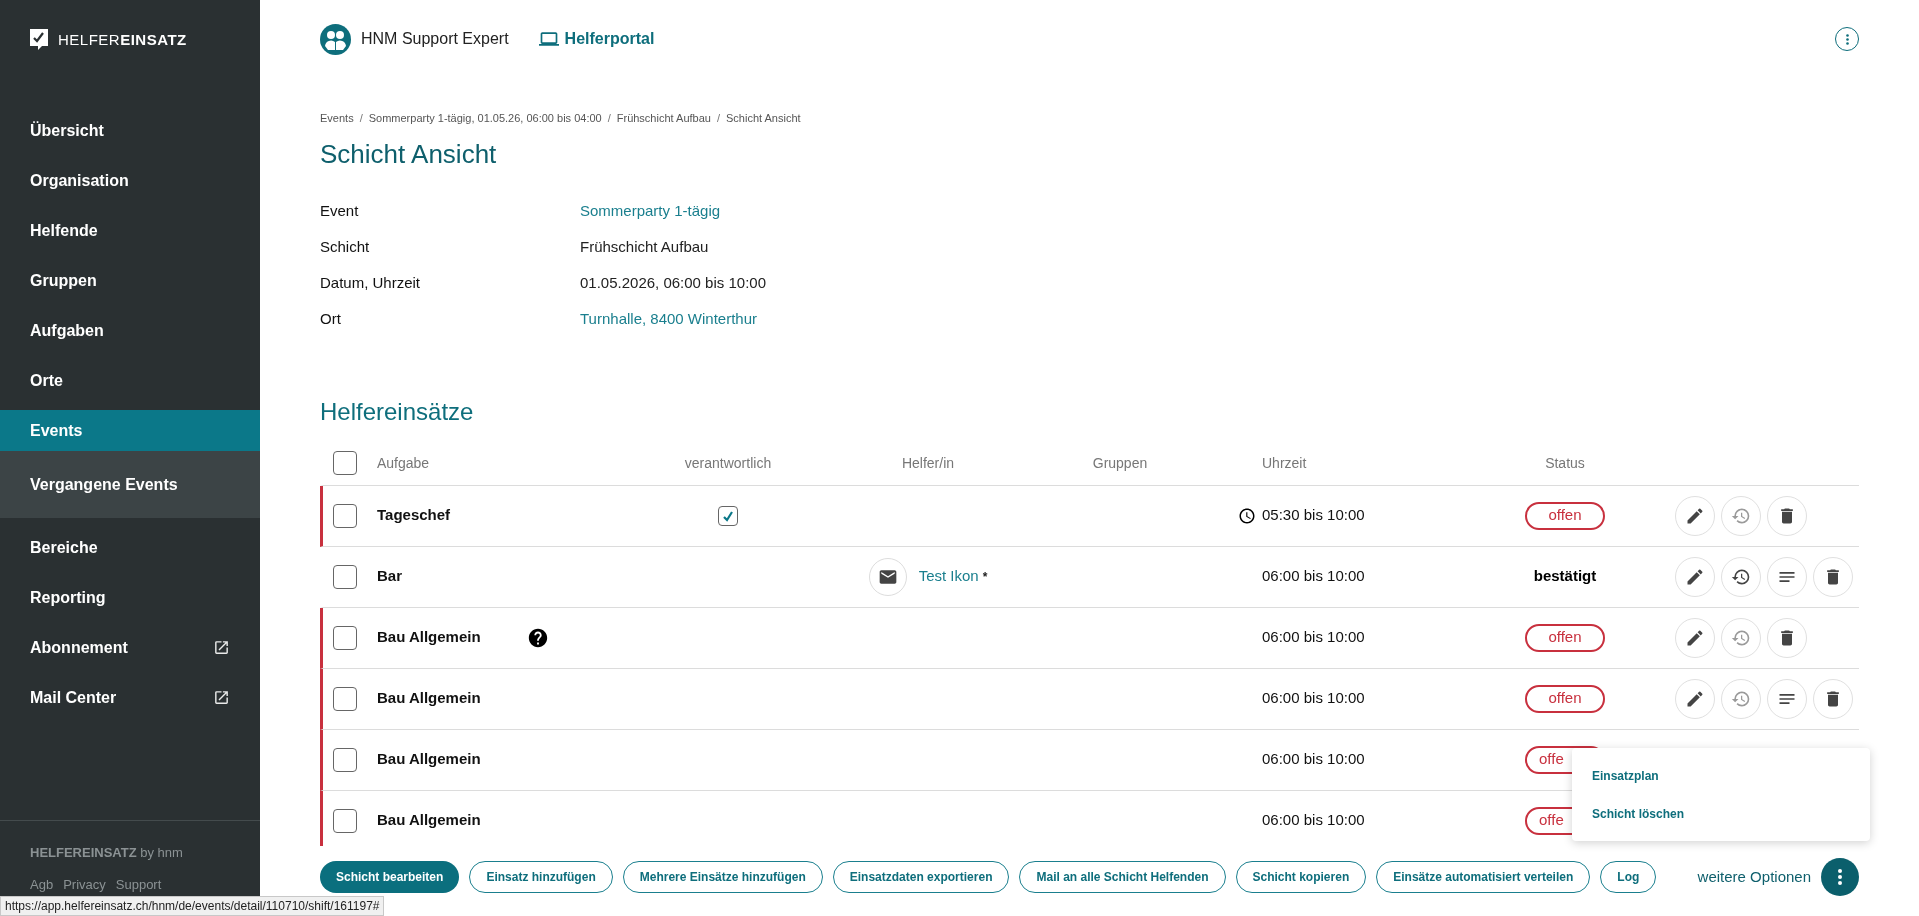 This screenshot has width=1919, height=916. I want to click on footer-link: Support, so click(138, 884).